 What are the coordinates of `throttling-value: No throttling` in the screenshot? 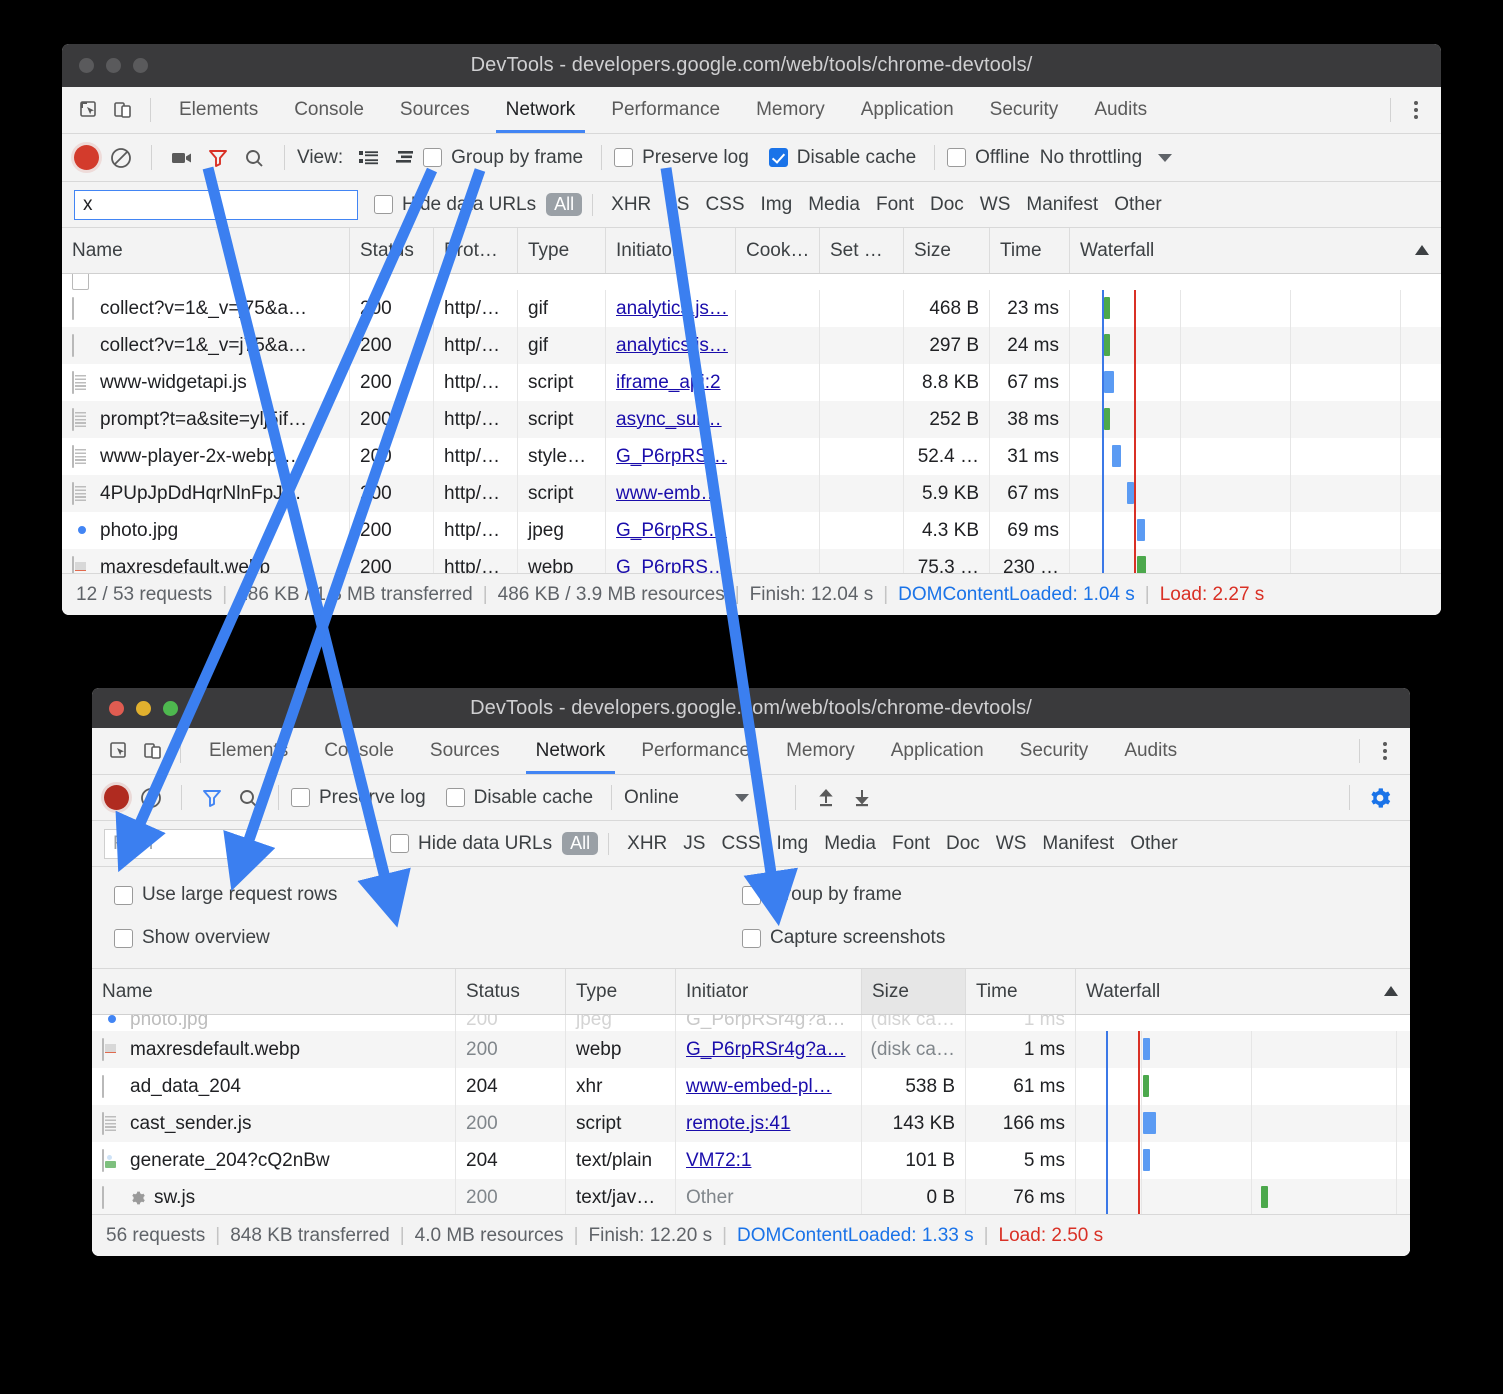 It's located at (1091, 158).